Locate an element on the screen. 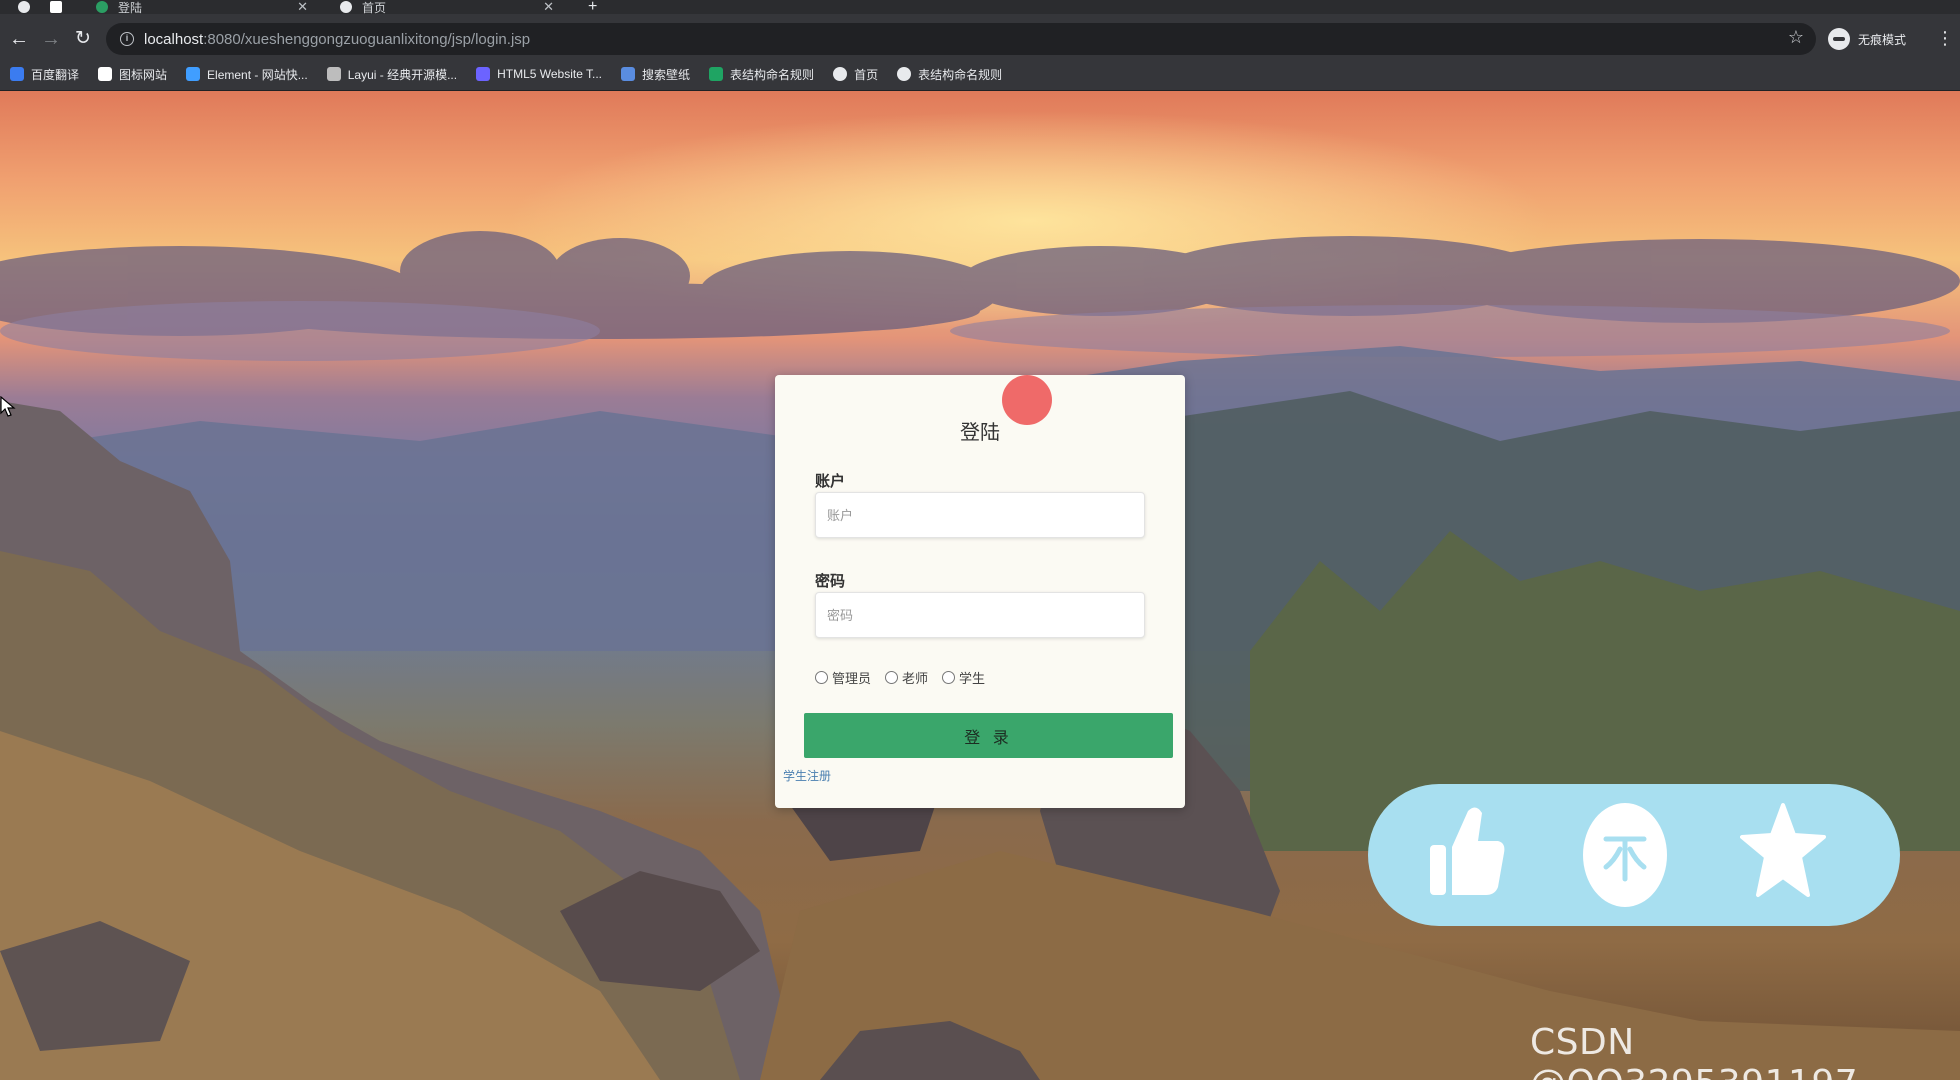 The height and width of the screenshot is (1080, 1960). role-admin-label: 管理员 is located at coordinates (852, 678).